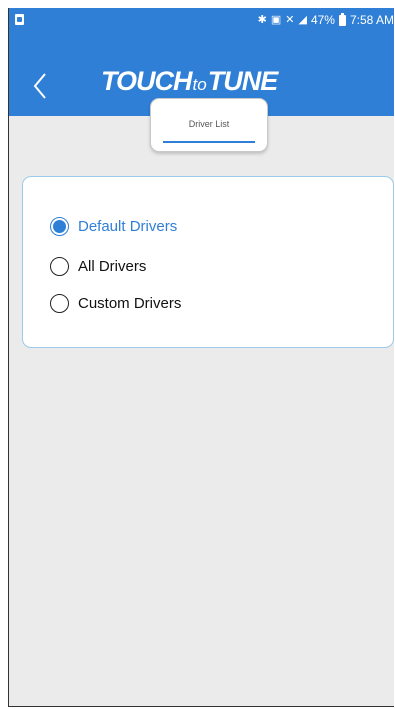 The image size is (395, 709). Describe the element at coordinates (128, 226) in the screenshot. I see `radio-label: Default Drivers` at that location.